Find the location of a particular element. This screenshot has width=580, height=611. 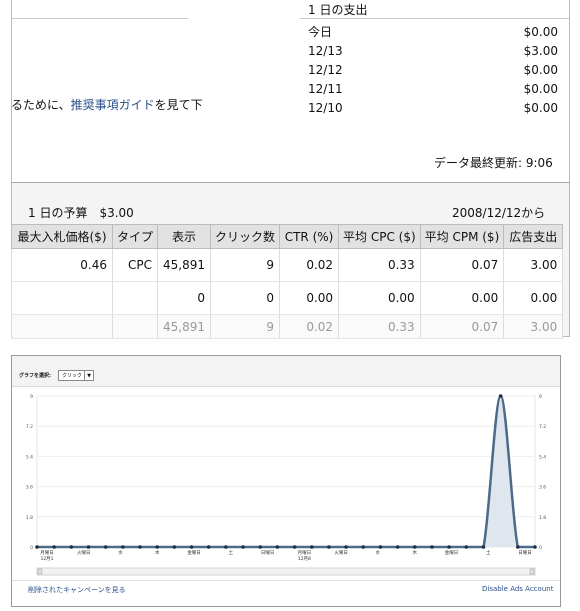

table-cell: CPC is located at coordinates (135, 265).